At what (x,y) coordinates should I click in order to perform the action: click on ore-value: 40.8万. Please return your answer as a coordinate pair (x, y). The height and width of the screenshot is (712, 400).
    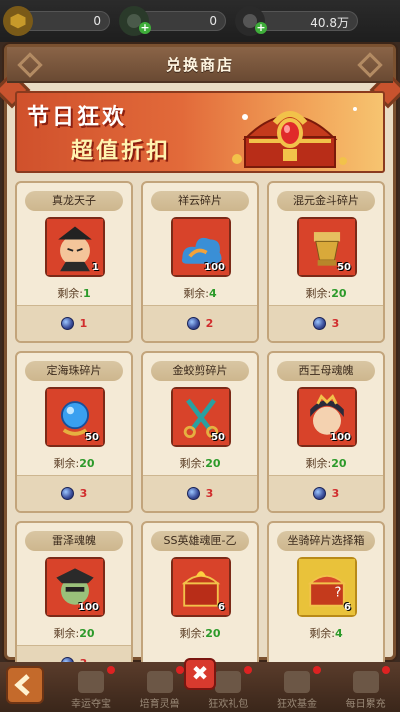
    Looking at the image, I should click on (329, 23).